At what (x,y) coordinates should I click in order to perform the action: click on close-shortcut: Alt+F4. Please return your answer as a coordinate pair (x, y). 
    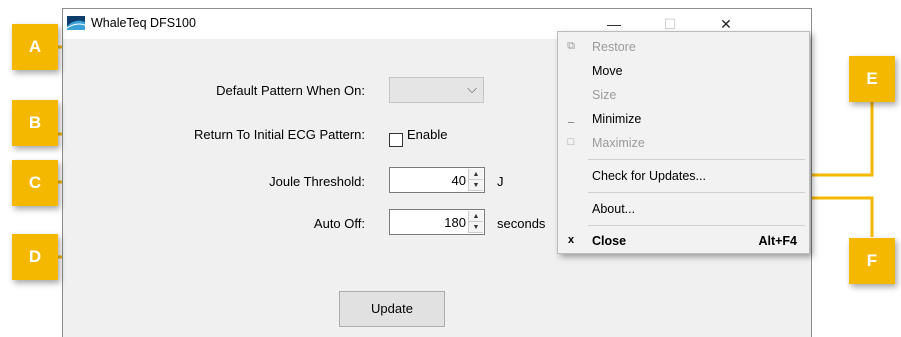
    Looking at the image, I should click on (777, 241).